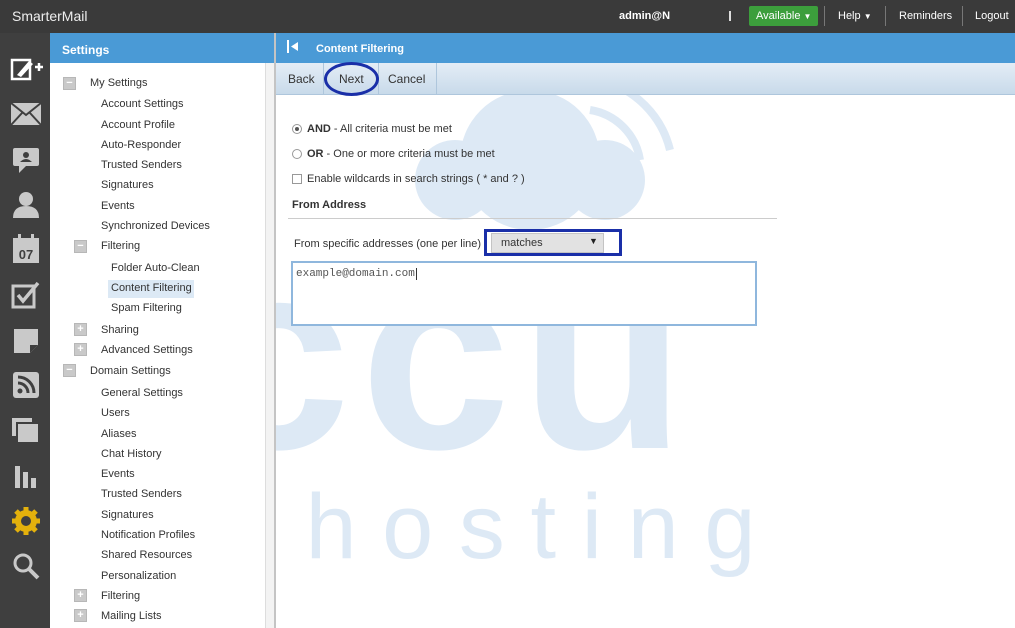 This screenshot has width=1015, height=628. I want to click on addresses-textarea: example@domain.com, so click(524, 293).